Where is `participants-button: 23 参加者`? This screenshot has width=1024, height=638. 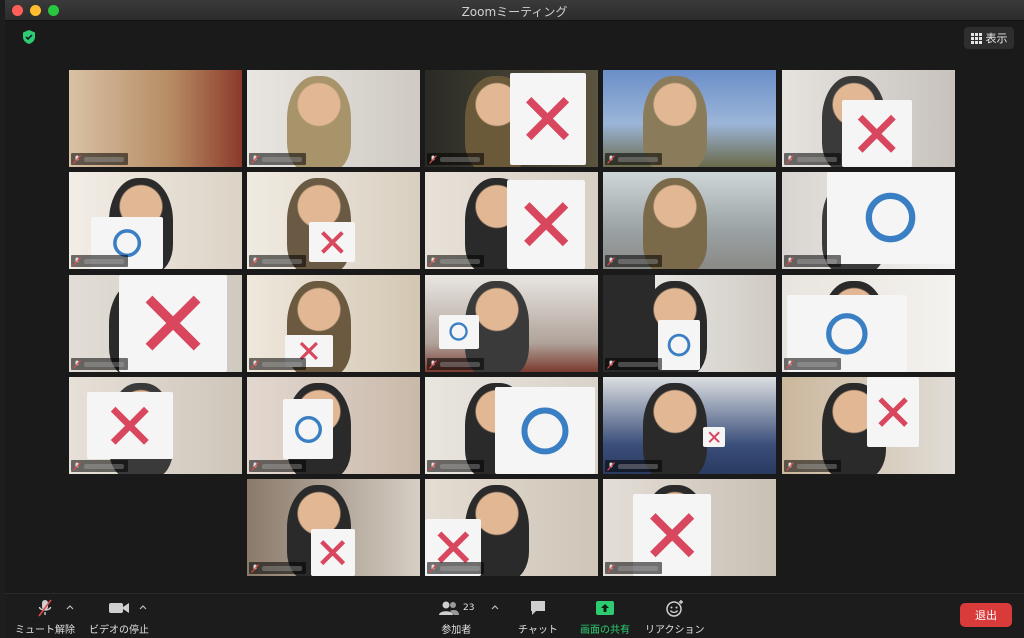 participants-button: 23 参加者 is located at coordinates (456, 617).